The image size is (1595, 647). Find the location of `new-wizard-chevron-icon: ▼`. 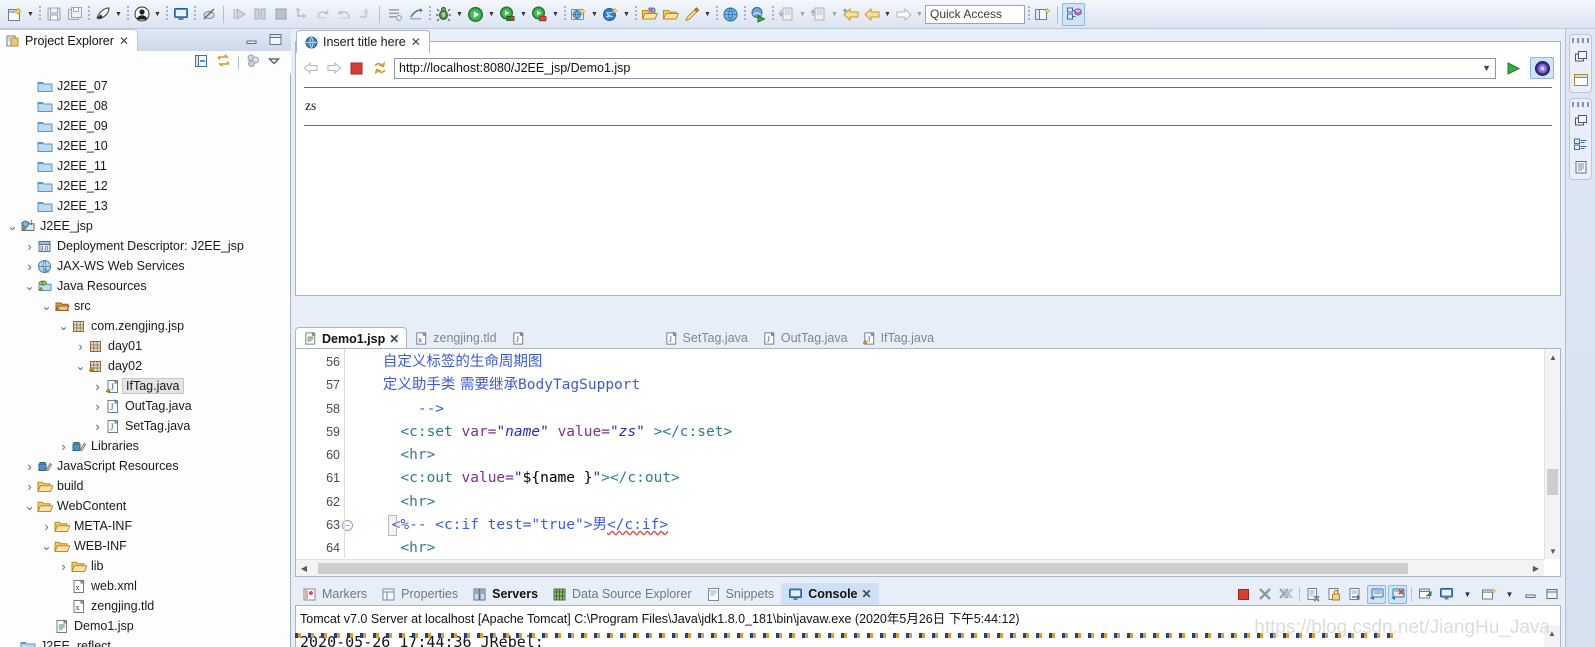

new-wizard-chevron-icon: ▼ is located at coordinates (30, 14).